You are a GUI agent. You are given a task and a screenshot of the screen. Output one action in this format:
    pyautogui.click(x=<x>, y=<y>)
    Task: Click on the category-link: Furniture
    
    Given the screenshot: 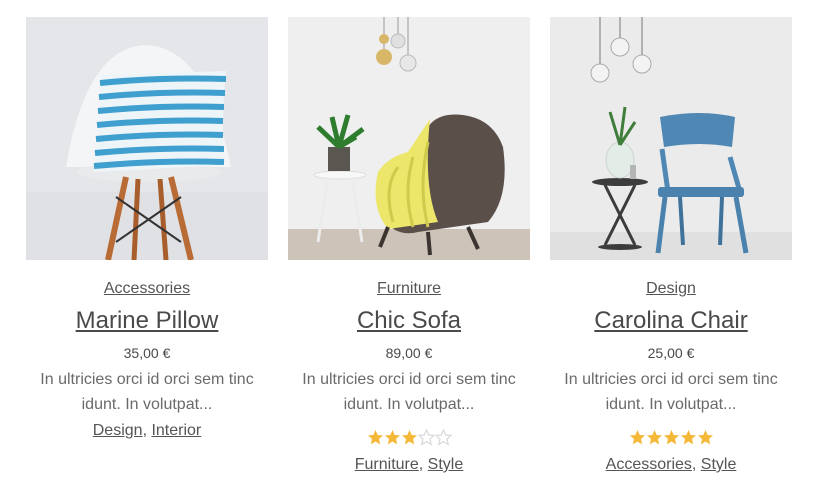 What is the action you would take?
    pyautogui.click(x=409, y=288)
    